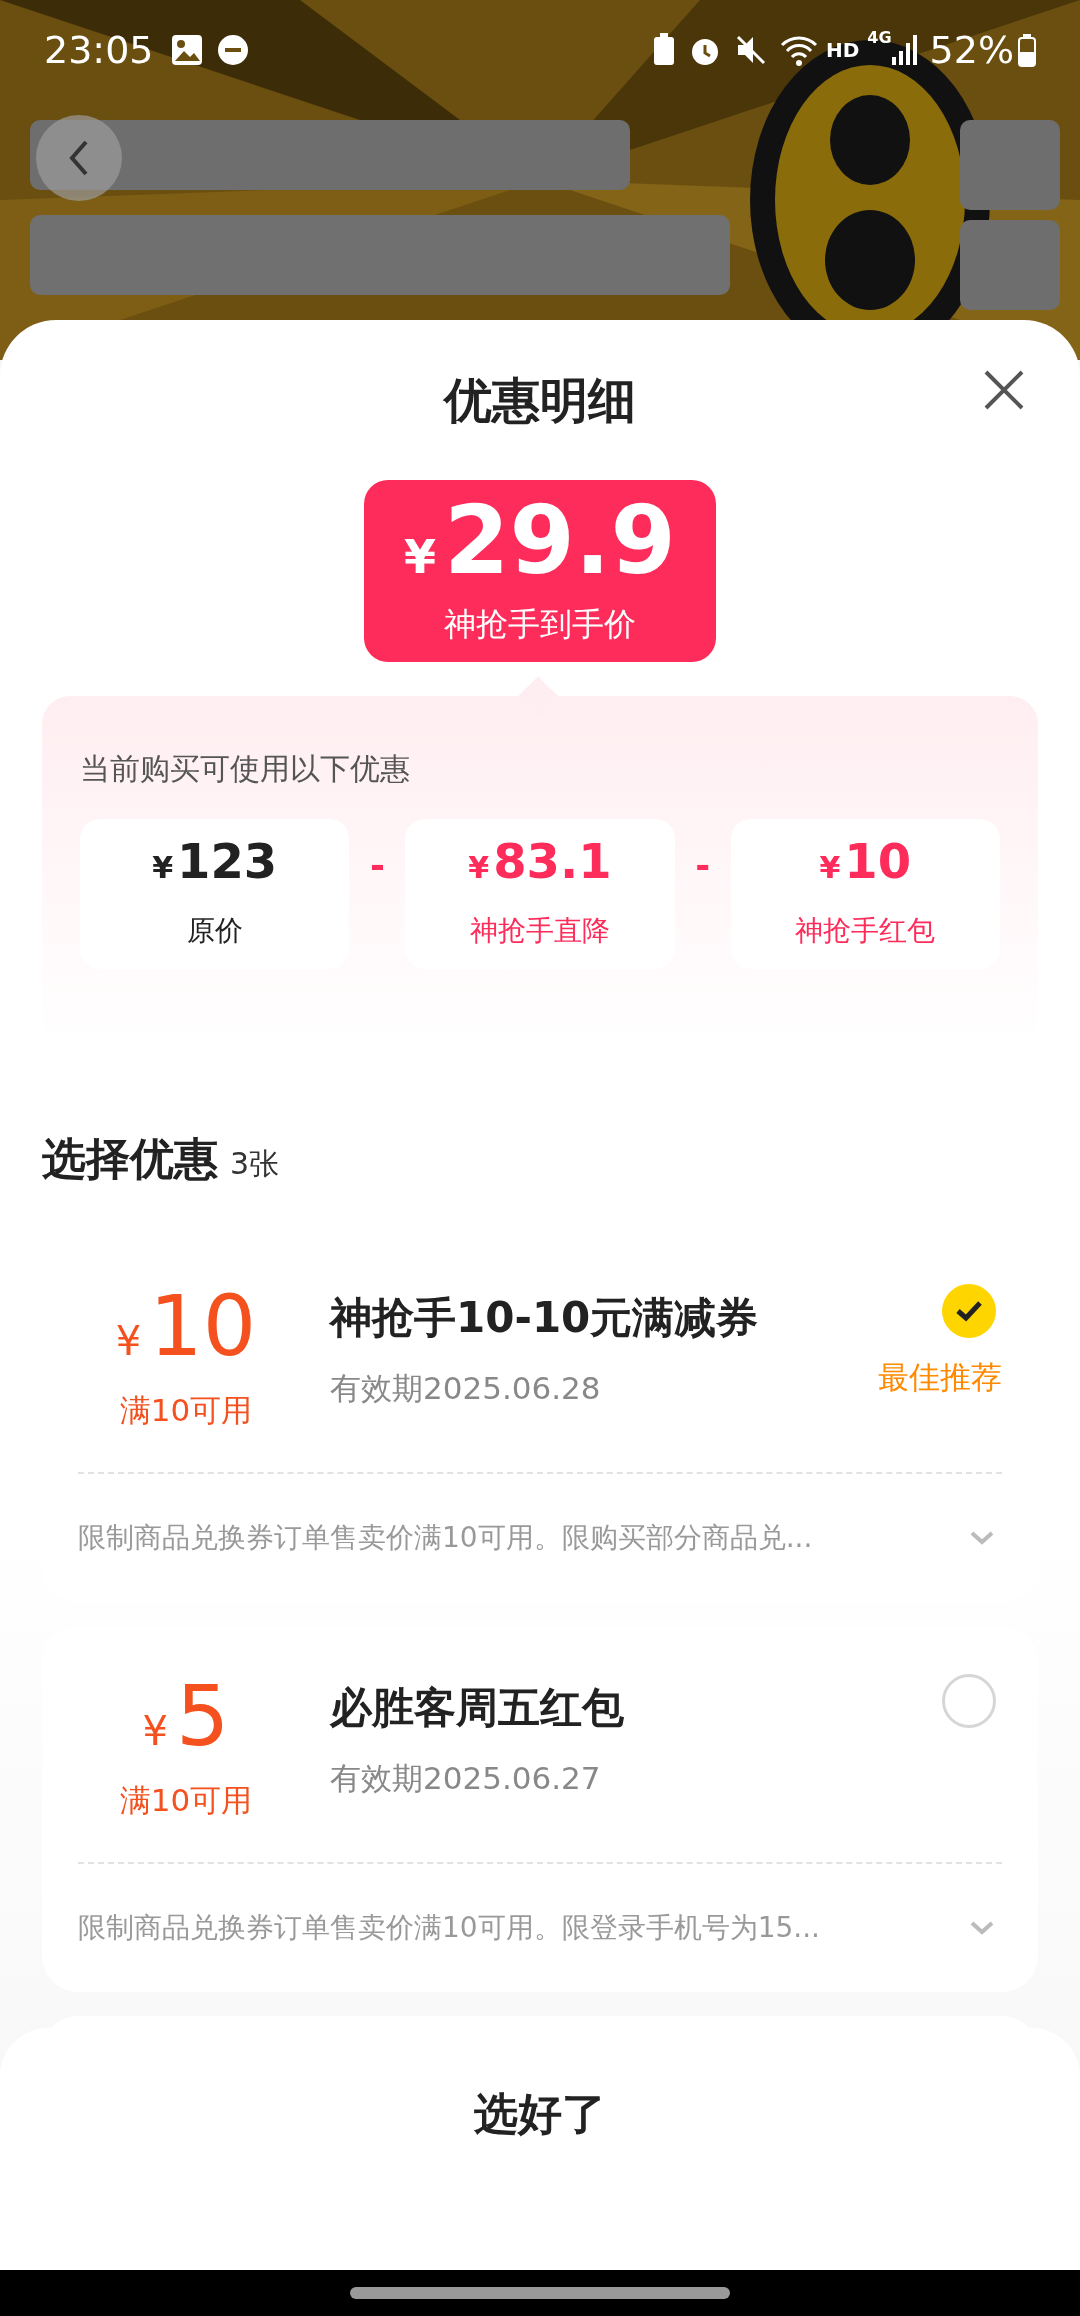 This screenshot has height=2316, width=1080. Describe the element at coordinates (466, 1778) in the screenshot. I see `validity-date: 有效期2025.06.27` at that location.